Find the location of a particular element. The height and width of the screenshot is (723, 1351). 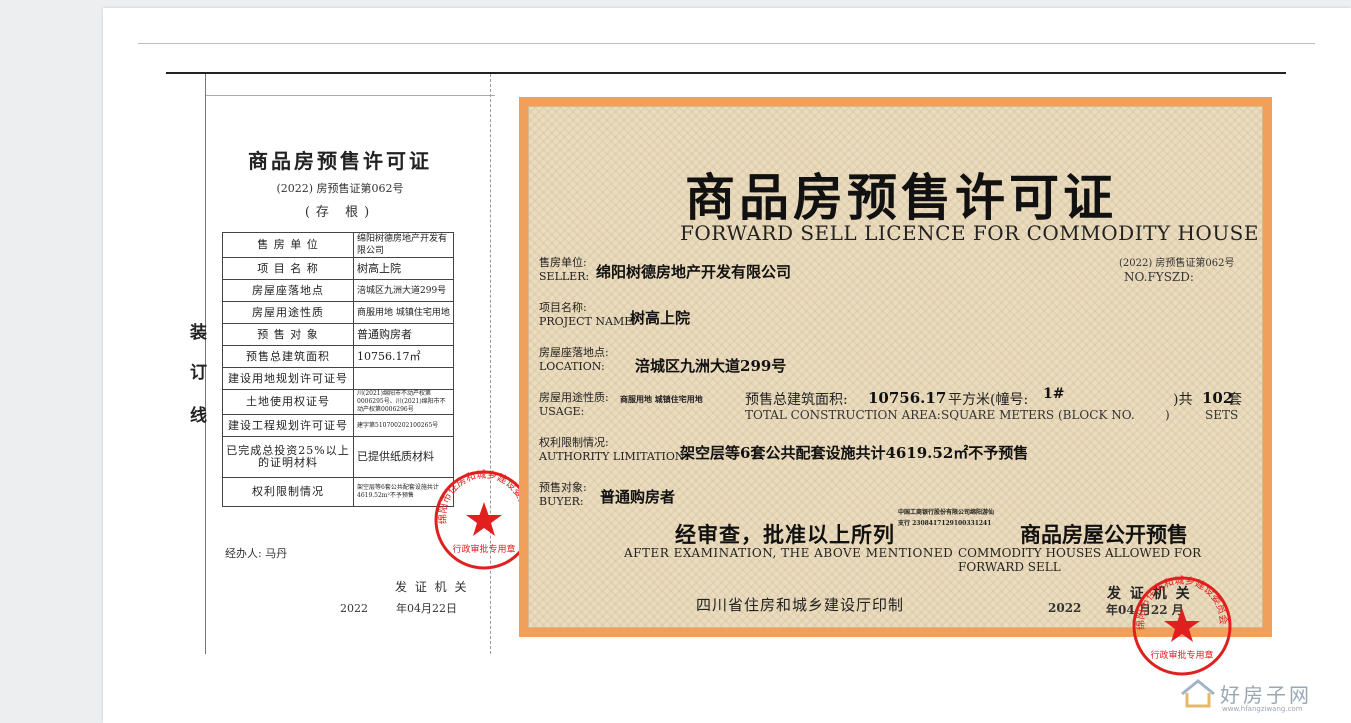

stub-row: 预 售 对 象普通购房者 is located at coordinates (338, 334).